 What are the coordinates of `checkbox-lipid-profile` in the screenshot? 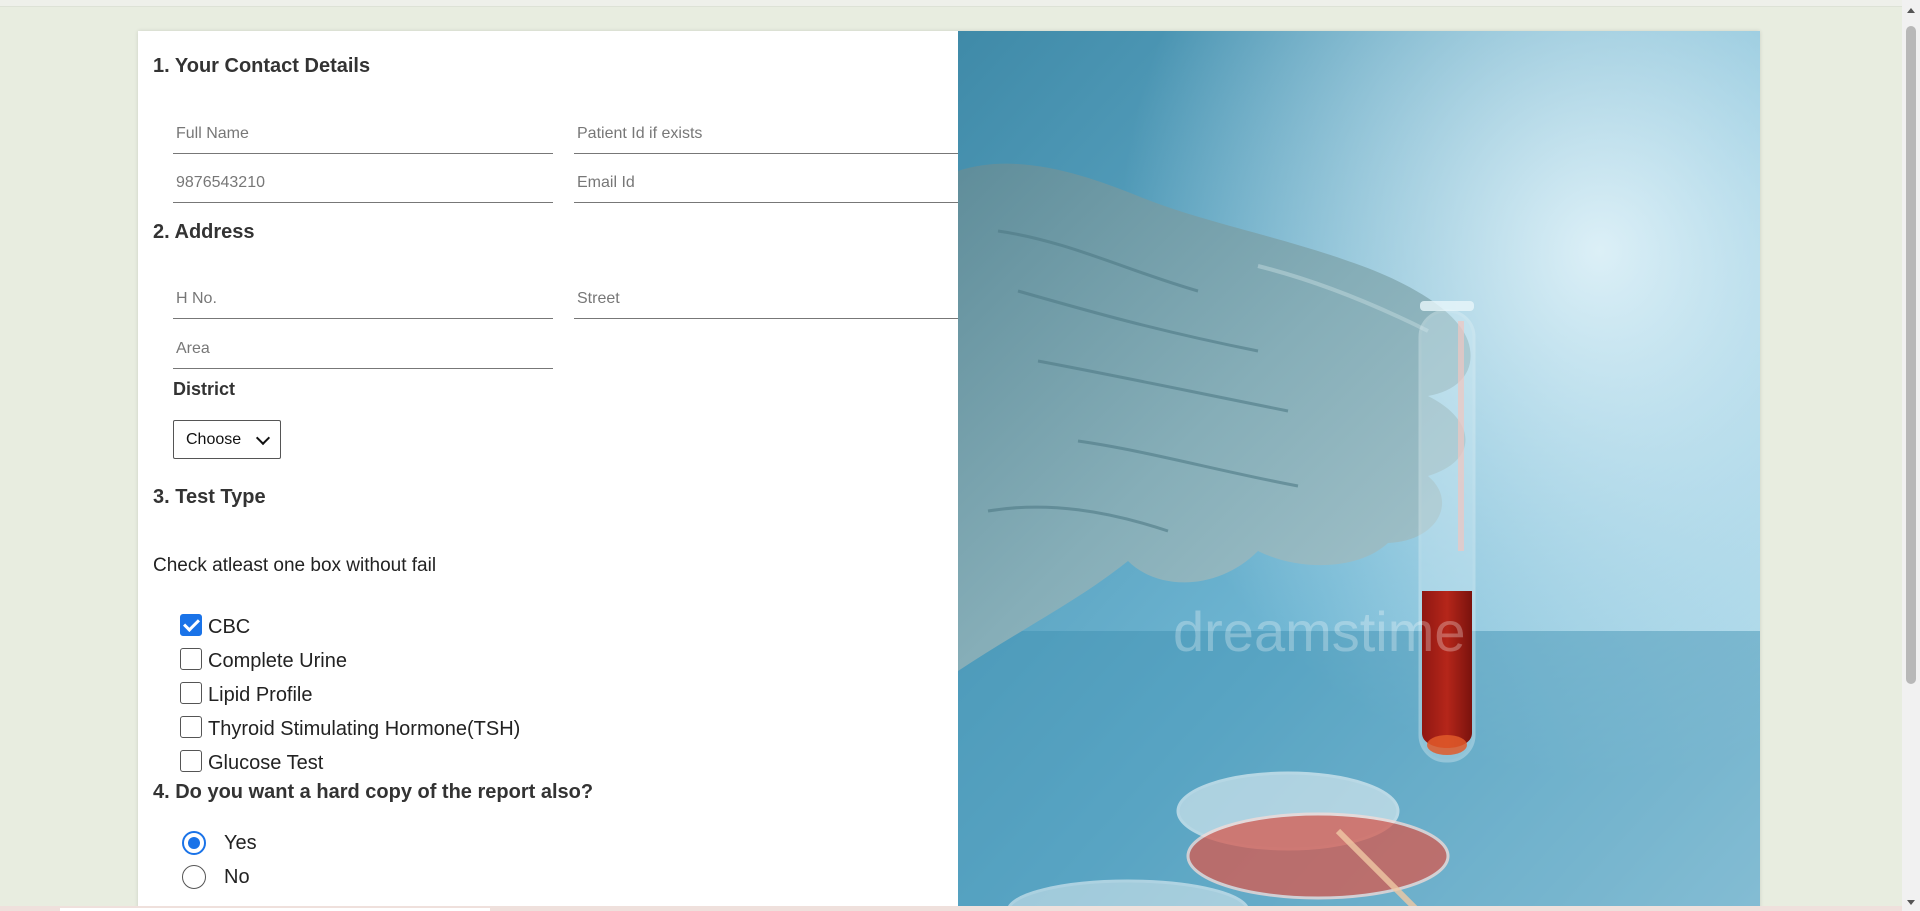 It's located at (191, 693).